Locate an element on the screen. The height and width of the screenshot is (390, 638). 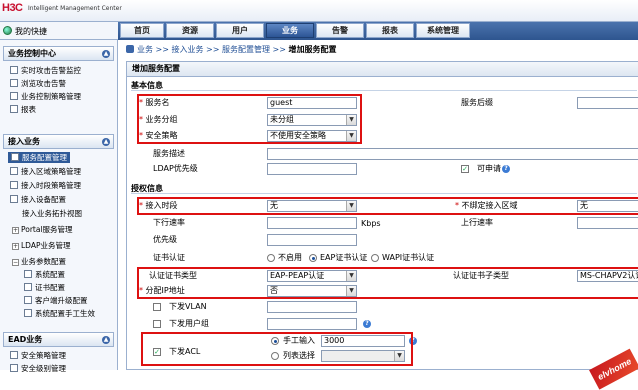
acl-manual-label: 手工输入 is located at coordinates (299, 340).